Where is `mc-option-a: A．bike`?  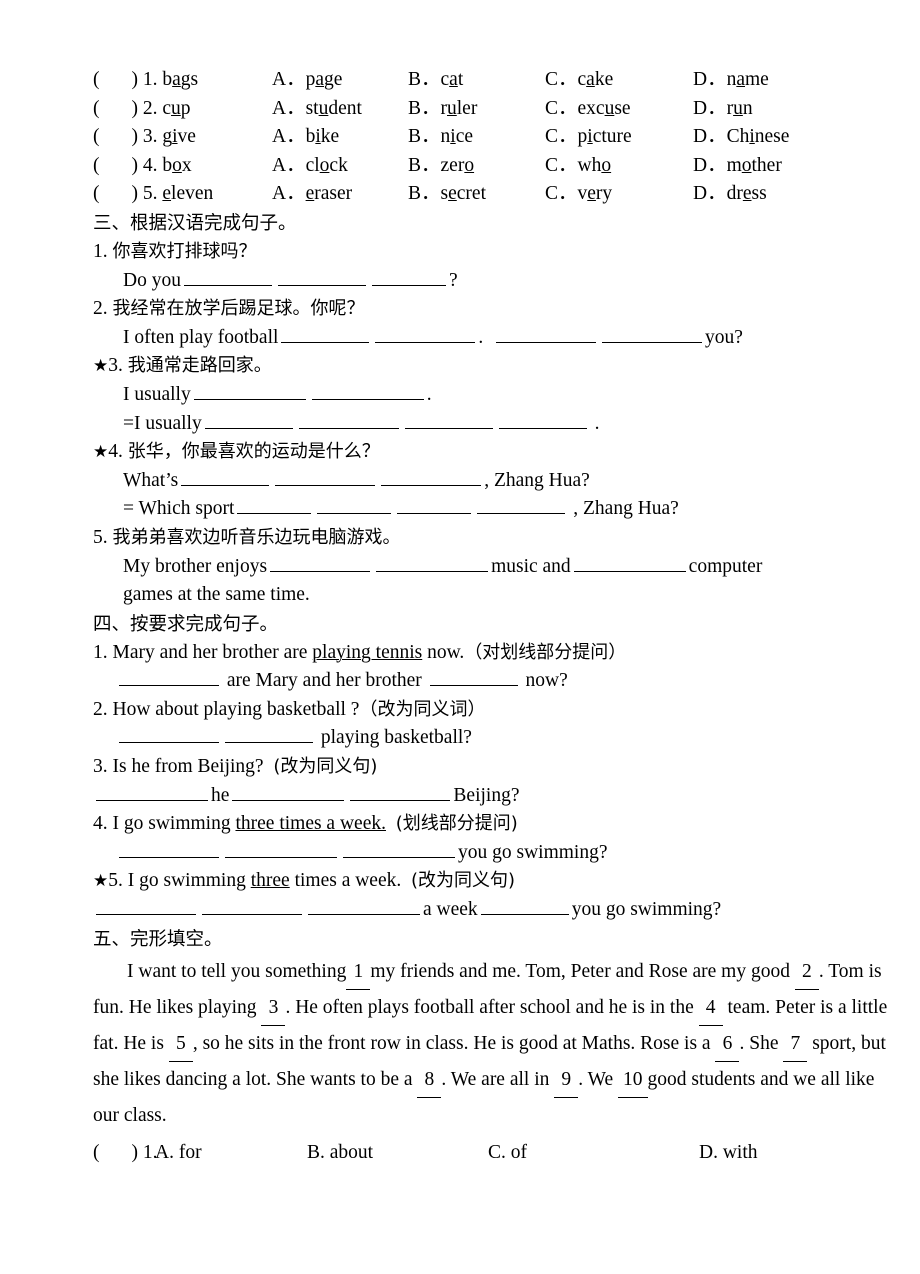 mc-option-a: A．bike is located at coordinates (305, 137).